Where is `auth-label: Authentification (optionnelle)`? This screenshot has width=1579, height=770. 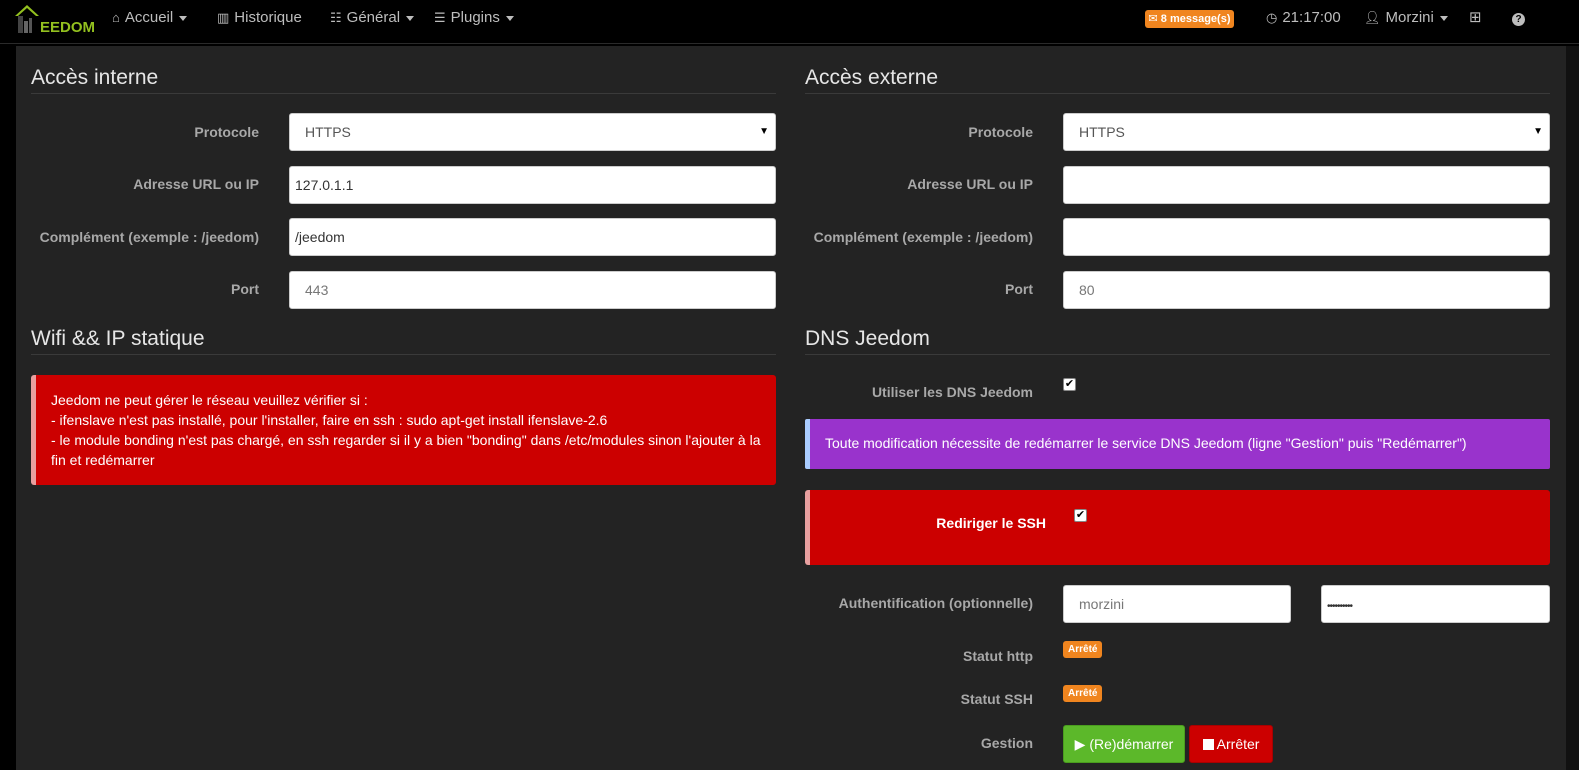 auth-label: Authentification (optionnelle) is located at coordinates (935, 603).